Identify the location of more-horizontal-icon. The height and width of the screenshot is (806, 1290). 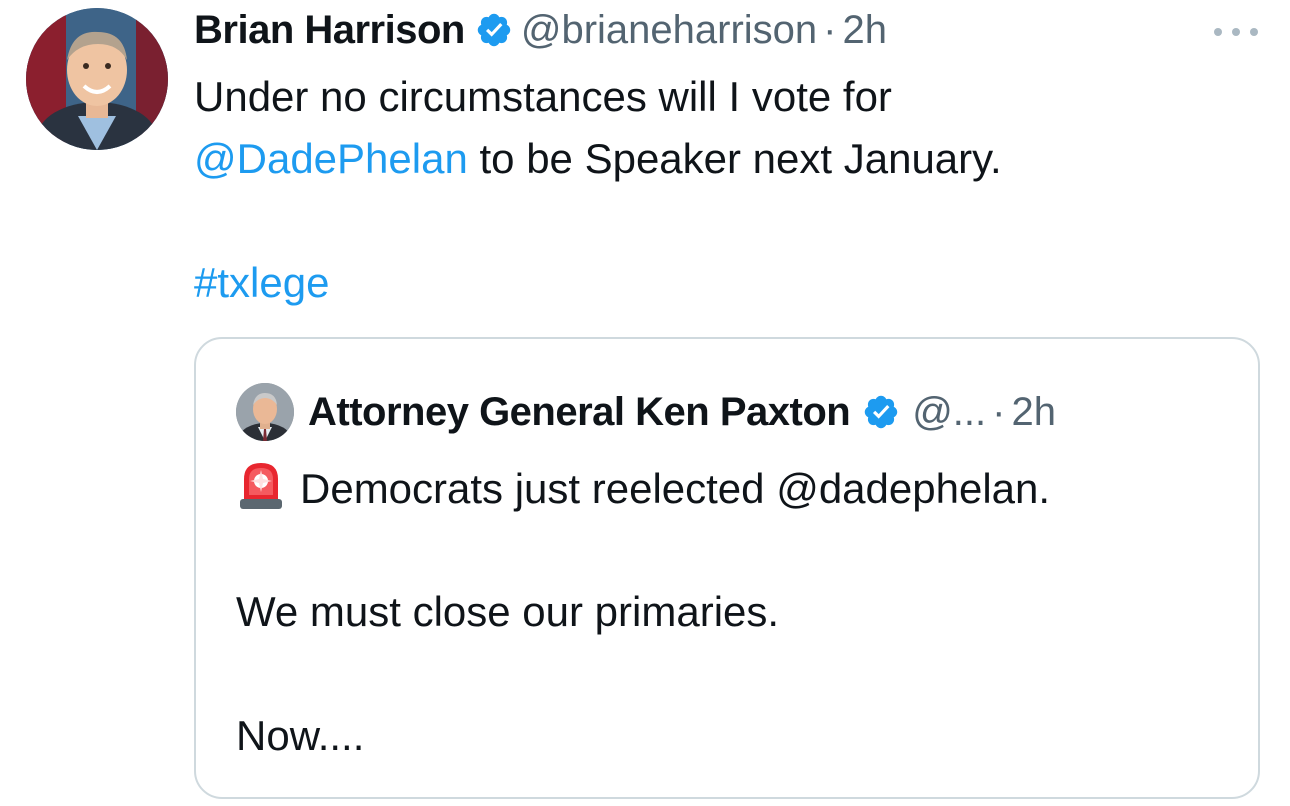
(1236, 32).